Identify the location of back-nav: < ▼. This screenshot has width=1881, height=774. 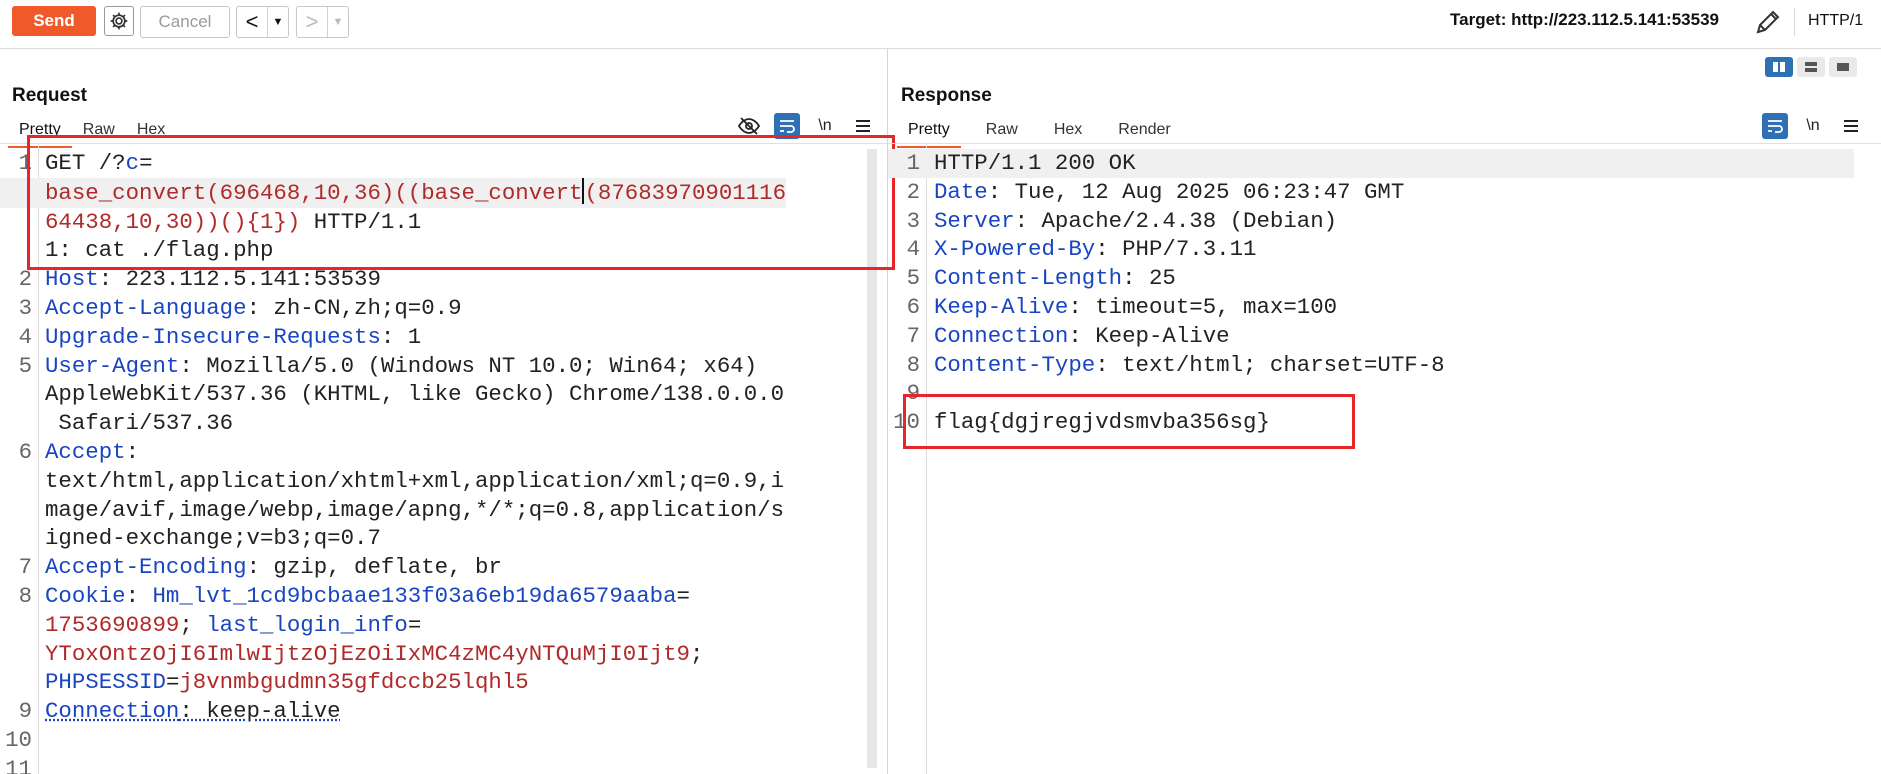
(262, 22).